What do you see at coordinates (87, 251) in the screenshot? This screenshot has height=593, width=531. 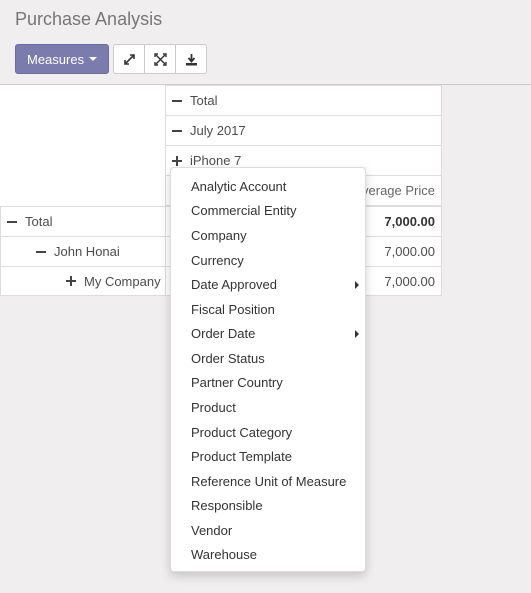 I see `row-header-label: John Honai` at bounding box center [87, 251].